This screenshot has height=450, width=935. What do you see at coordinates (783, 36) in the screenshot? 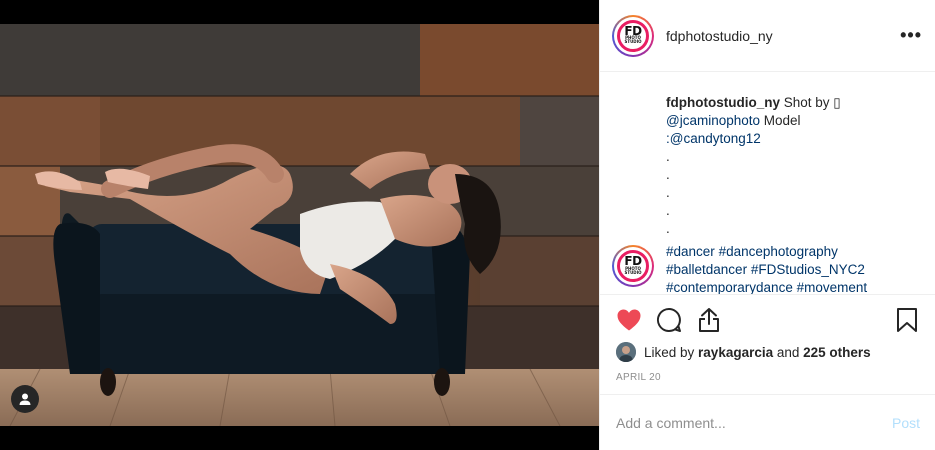
I see `header-username: fdphotostudio_ny` at bounding box center [783, 36].